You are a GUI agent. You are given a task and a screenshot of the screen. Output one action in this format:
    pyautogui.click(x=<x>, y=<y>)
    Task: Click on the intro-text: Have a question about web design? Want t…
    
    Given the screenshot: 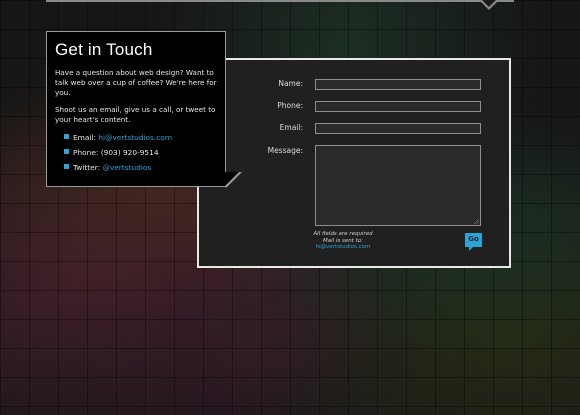 What is the action you would take?
    pyautogui.click(x=136, y=82)
    